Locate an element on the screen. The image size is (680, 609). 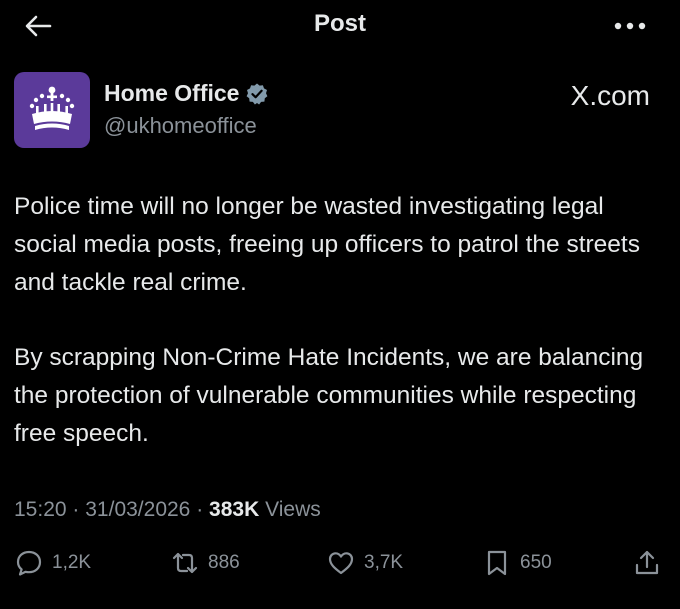
more-options-button is located at coordinates (630, 26).